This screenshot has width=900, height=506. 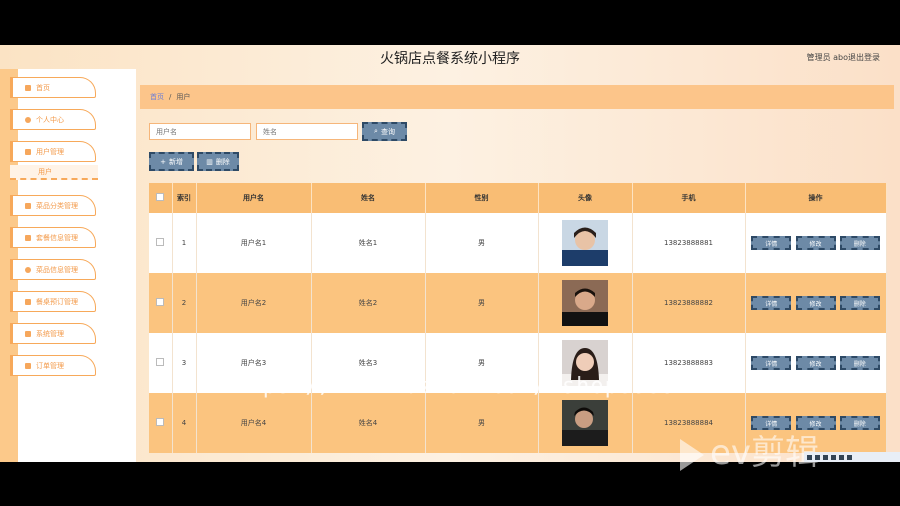 I want to click on sidebar-subitem-users: 用户, so click(x=54, y=172).